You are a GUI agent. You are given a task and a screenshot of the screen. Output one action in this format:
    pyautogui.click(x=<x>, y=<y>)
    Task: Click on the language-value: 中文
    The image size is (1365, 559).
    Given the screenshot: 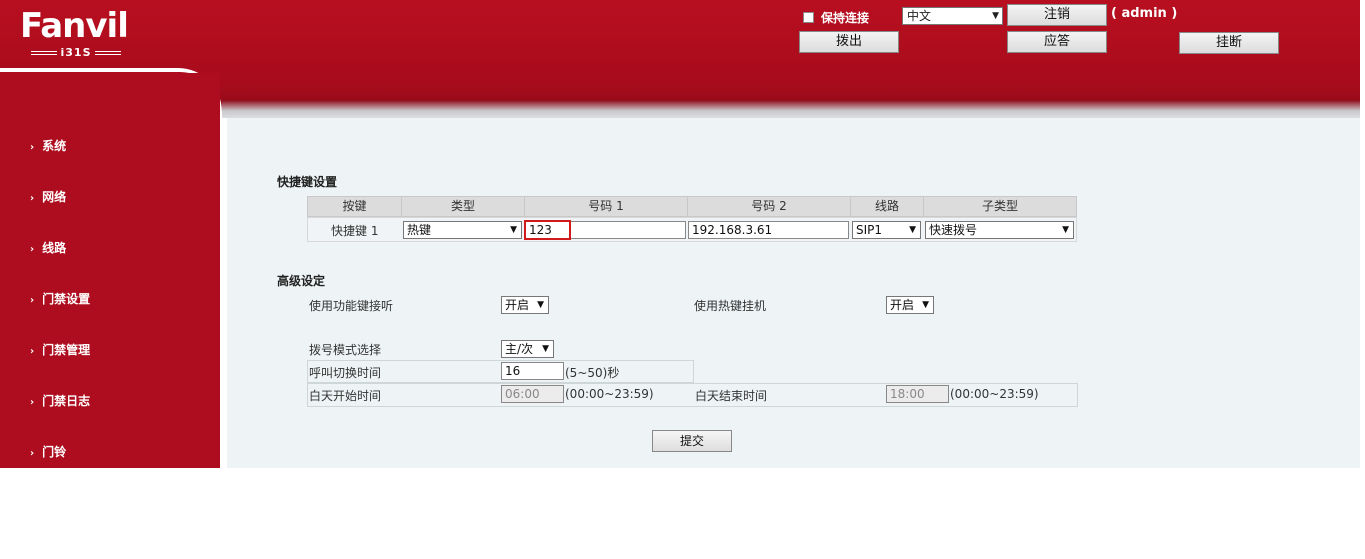 What is the action you would take?
    pyautogui.click(x=919, y=16)
    